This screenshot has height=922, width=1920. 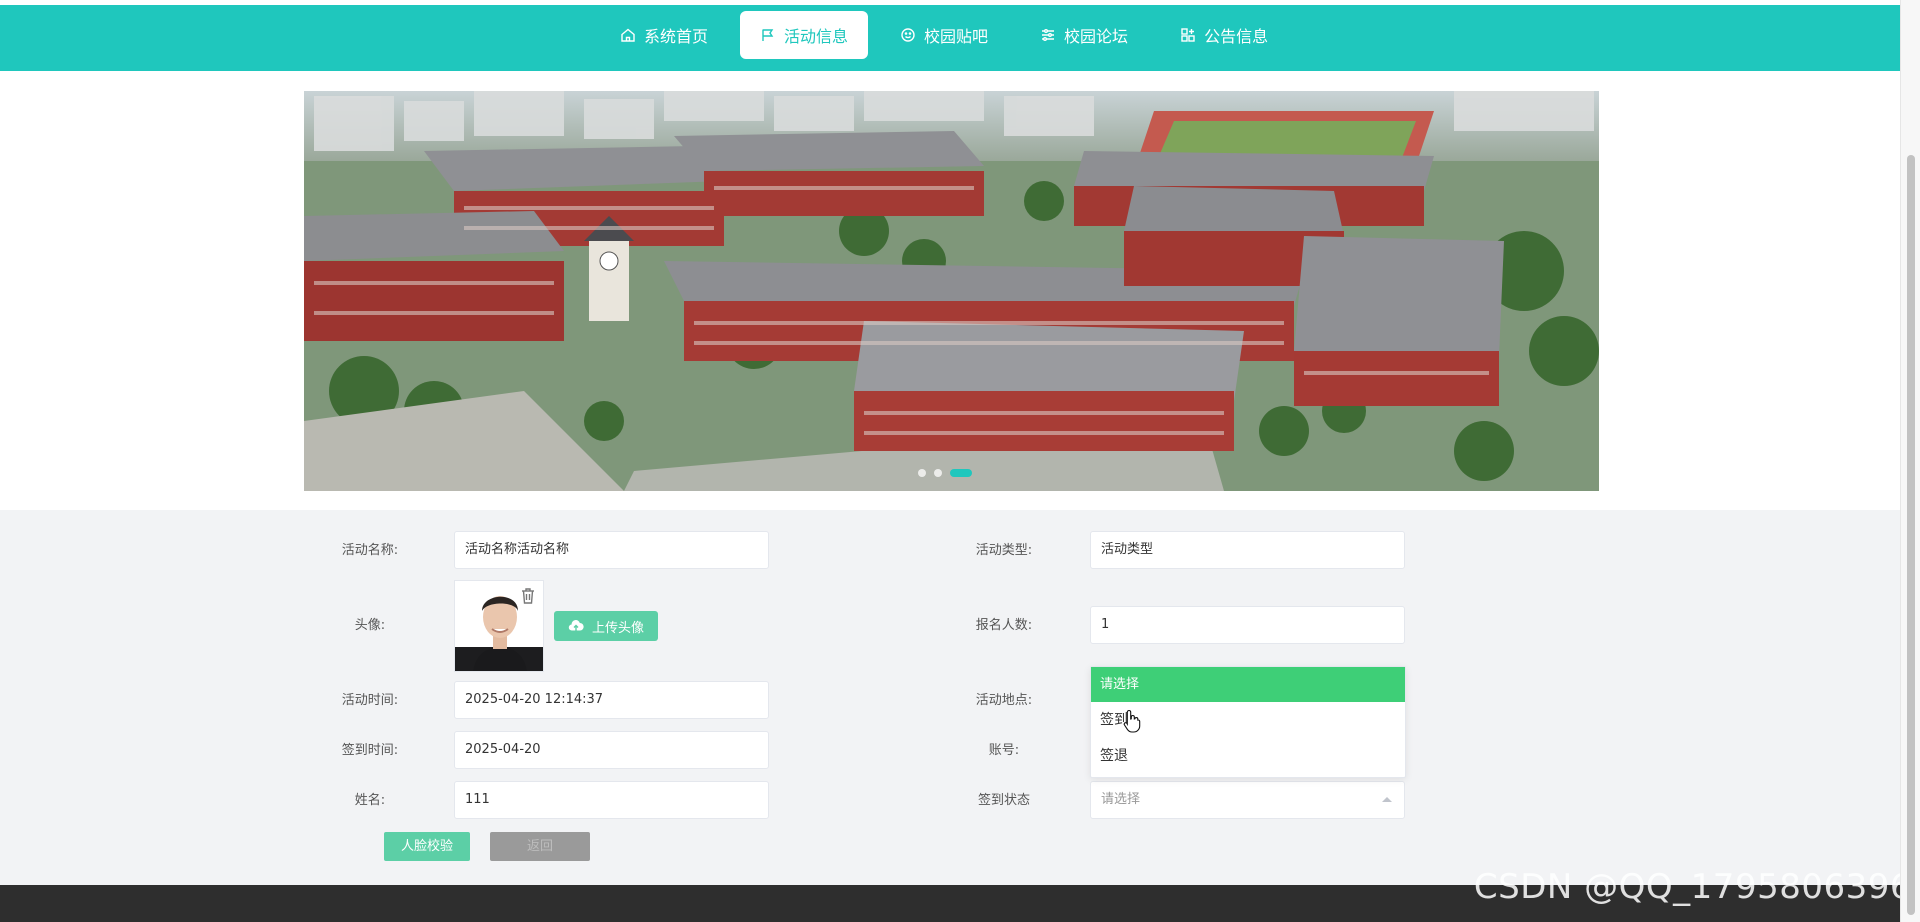 I want to click on scrollbar-thumb, so click(x=1911, y=535).